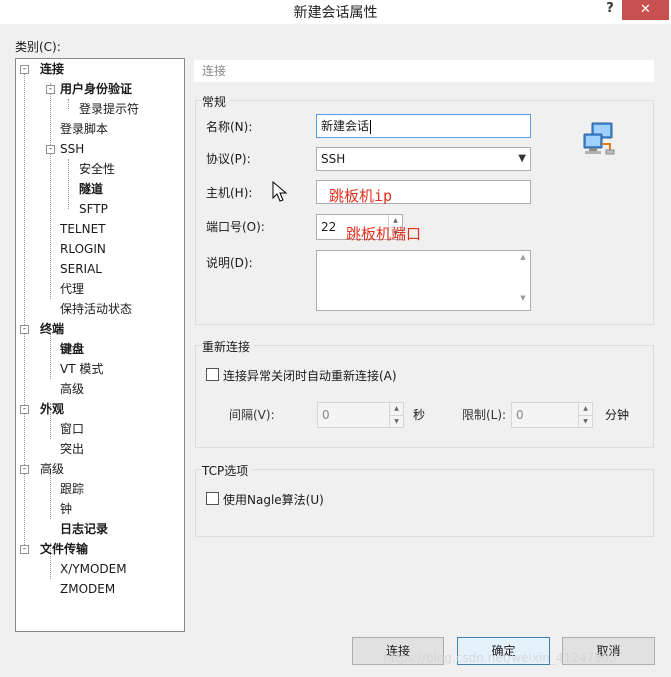 The image size is (671, 677). Describe the element at coordinates (273, 499) in the screenshot. I see `nagle-label: 使用Nagle算法(U)` at that location.